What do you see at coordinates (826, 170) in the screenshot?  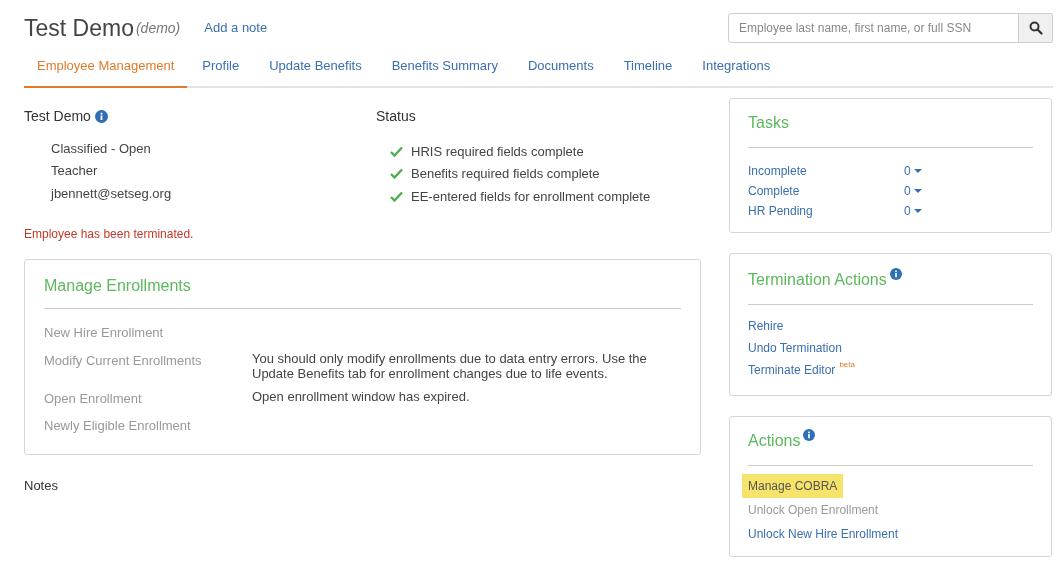 I see `task-link: Incomplete` at bounding box center [826, 170].